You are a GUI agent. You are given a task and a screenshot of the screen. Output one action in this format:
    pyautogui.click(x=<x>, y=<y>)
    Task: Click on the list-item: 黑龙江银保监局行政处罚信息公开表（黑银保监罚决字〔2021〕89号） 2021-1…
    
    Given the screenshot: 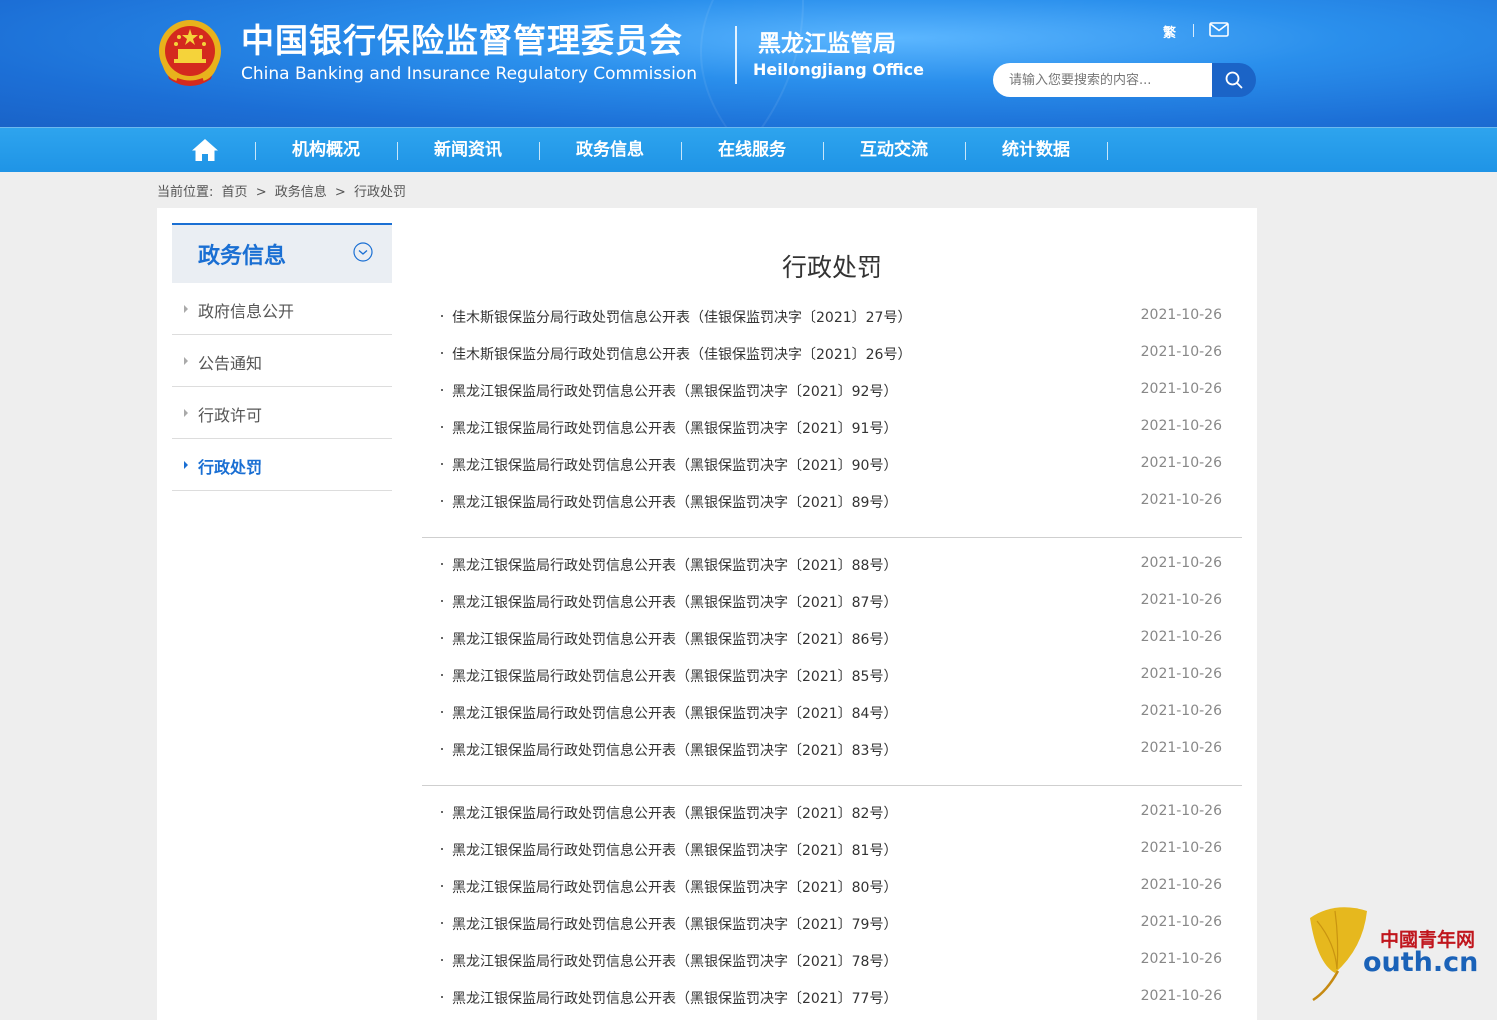 What is the action you would take?
    pyautogui.click(x=832, y=501)
    